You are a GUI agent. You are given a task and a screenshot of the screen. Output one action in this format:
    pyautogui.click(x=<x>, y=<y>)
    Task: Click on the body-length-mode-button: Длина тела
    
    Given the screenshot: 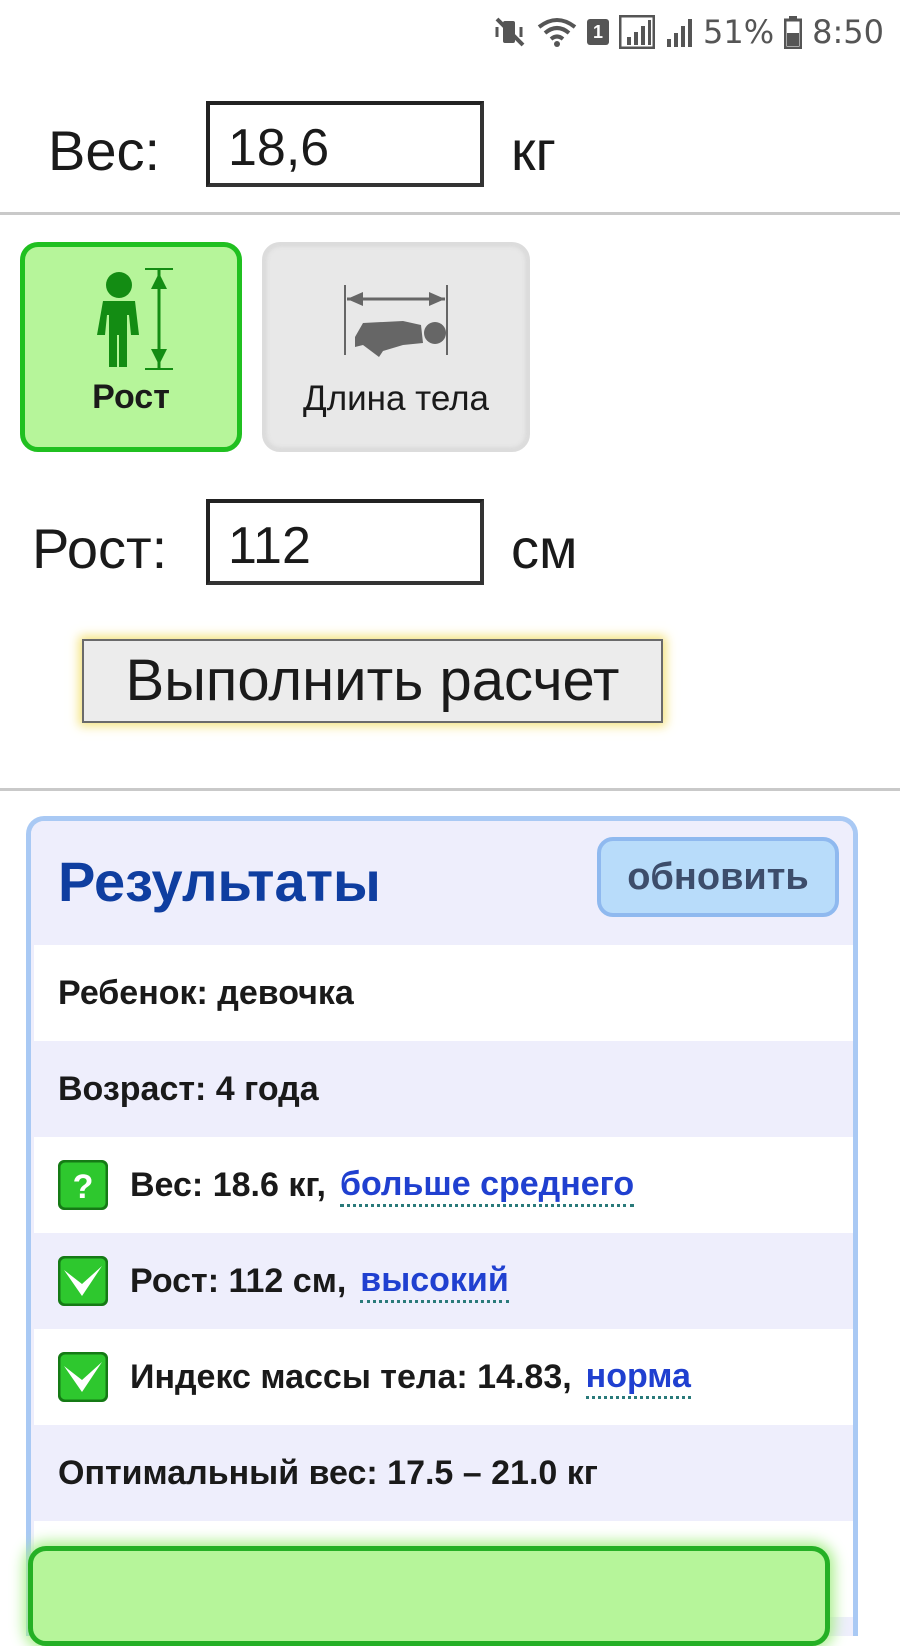 What is the action you would take?
    pyautogui.click(x=396, y=347)
    